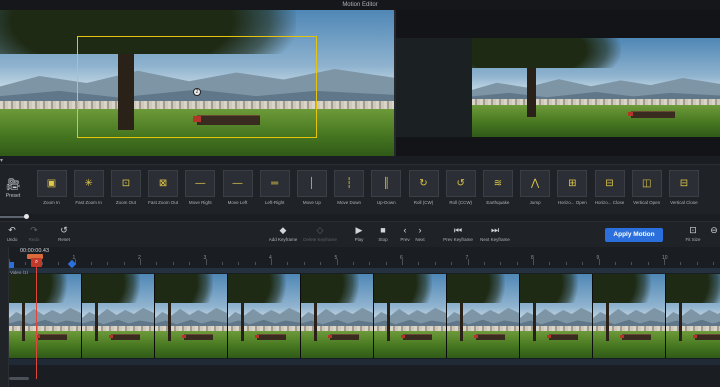 This screenshot has height=387, width=720. Describe the element at coordinates (12, 233) in the screenshot. I see `undo-button: ↶ Undo` at that location.